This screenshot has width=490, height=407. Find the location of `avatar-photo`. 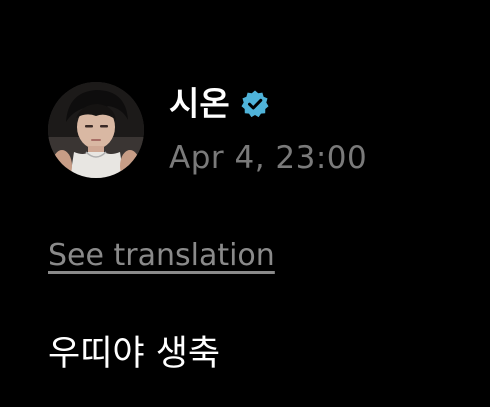

avatar-photo is located at coordinates (96, 130).